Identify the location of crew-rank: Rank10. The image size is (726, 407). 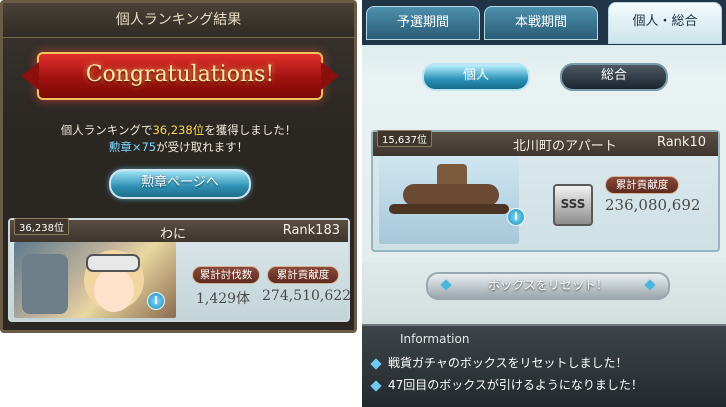
(681, 142).